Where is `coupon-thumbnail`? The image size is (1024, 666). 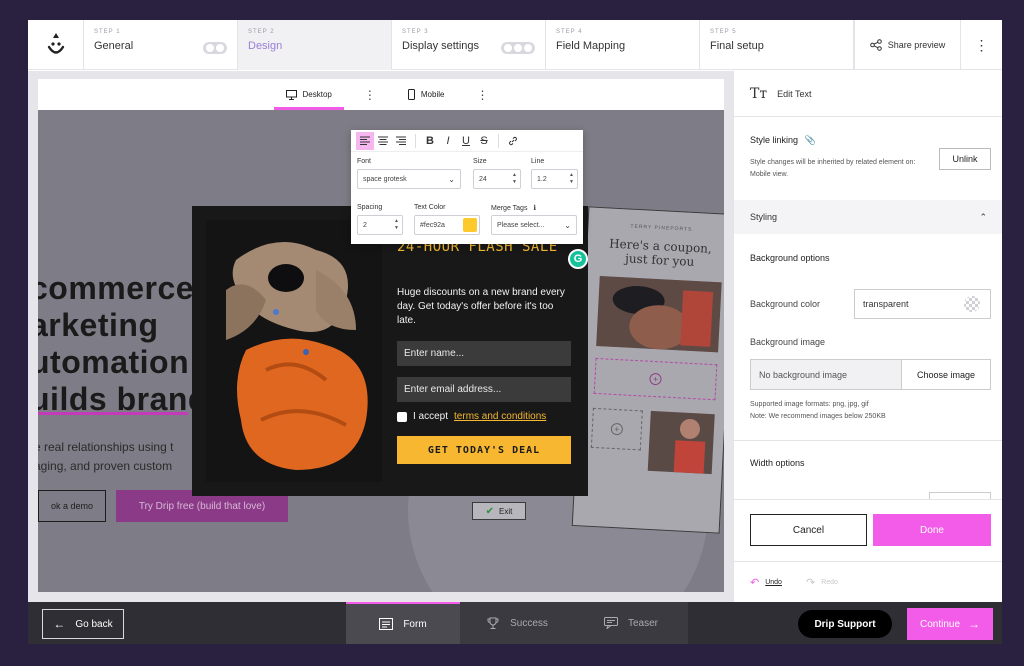
coupon-thumbnail is located at coordinates (681, 442).